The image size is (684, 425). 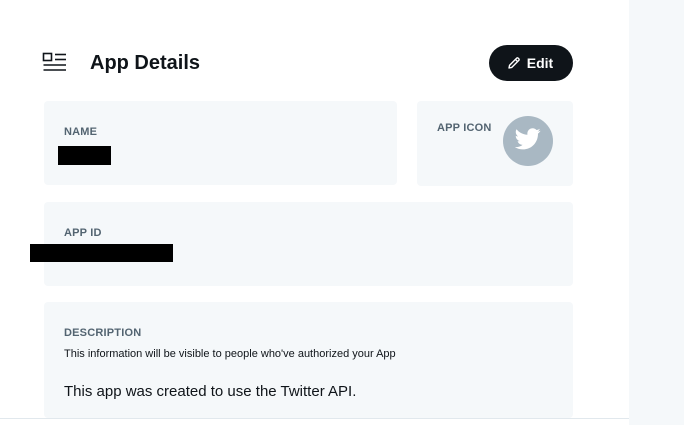 What do you see at coordinates (464, 128) in the screenshot?
I see `app-icon-label: APP ICON` at bounding box center [464, 128].